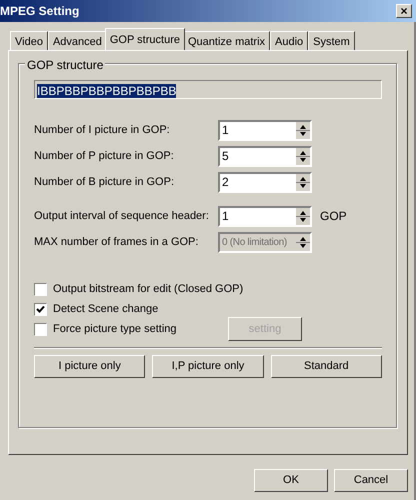 Image resolution: width=416 pixels, height=500 pixels. Describe the element at coordinates (122, 216) in the screenshot. I see `field-label: Output interval of sequence header:` at that location.